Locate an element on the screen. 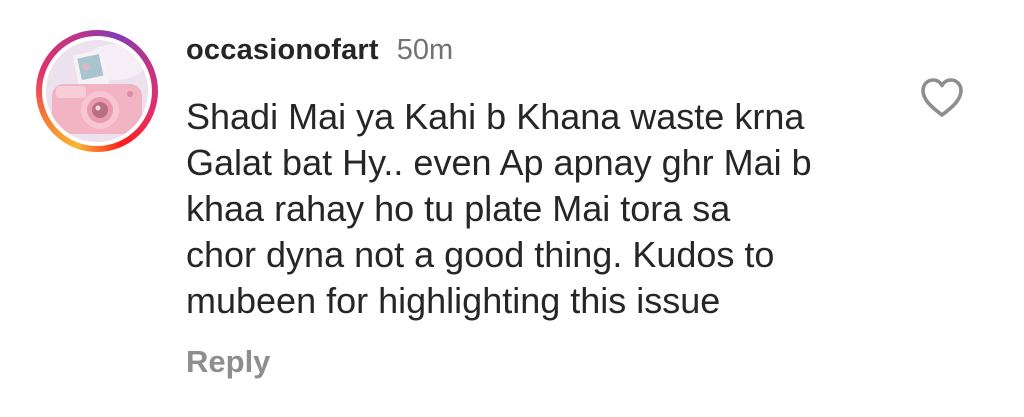  avatar-ring-gap is located at coordinates (97, 91).